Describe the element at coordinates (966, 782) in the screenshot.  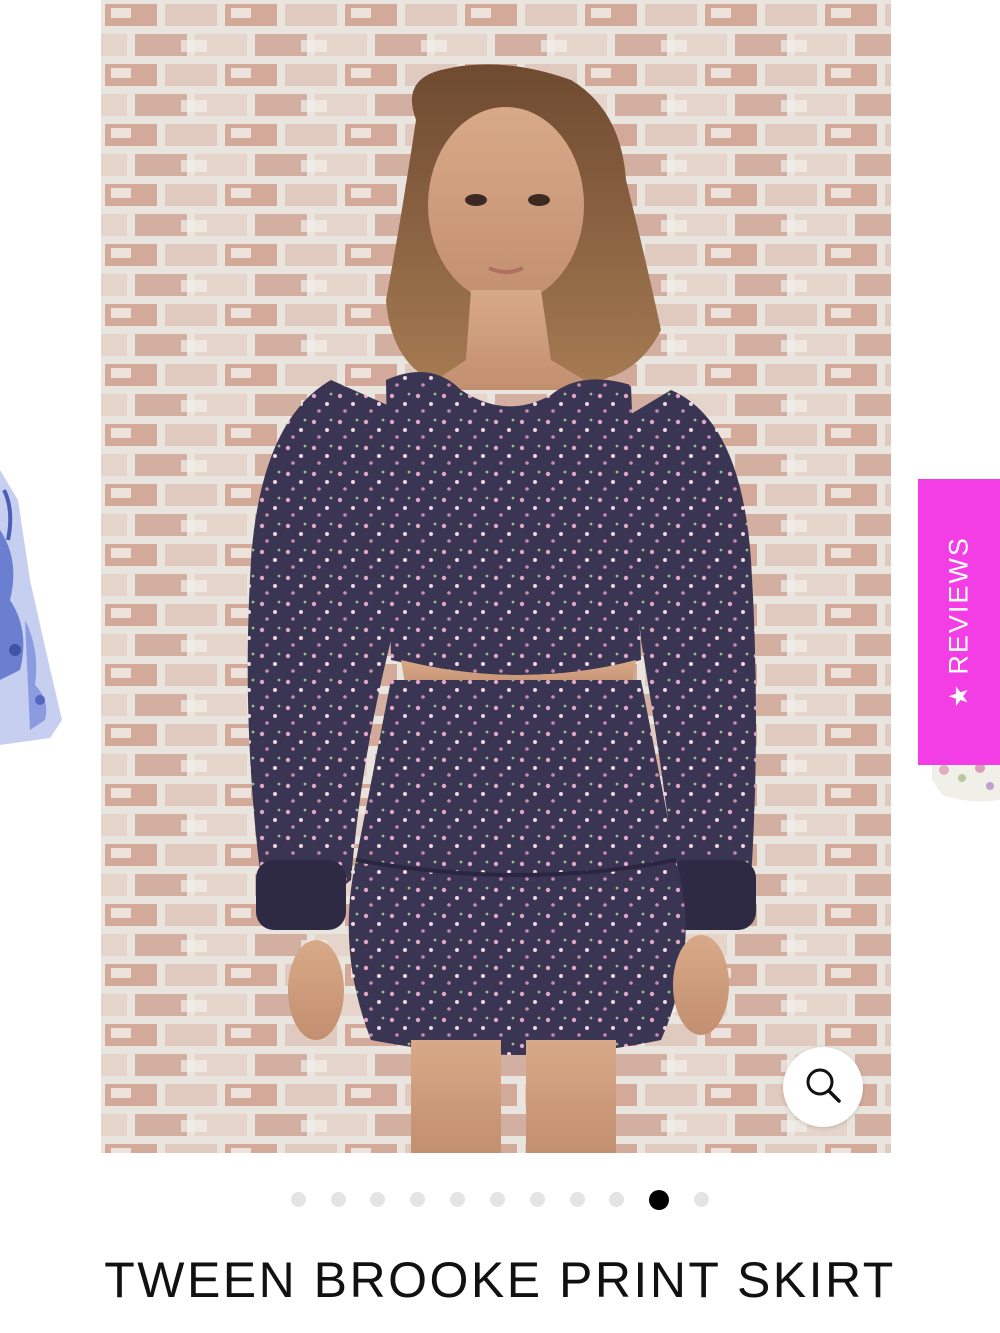
I see `next-slide-peek` at that location.